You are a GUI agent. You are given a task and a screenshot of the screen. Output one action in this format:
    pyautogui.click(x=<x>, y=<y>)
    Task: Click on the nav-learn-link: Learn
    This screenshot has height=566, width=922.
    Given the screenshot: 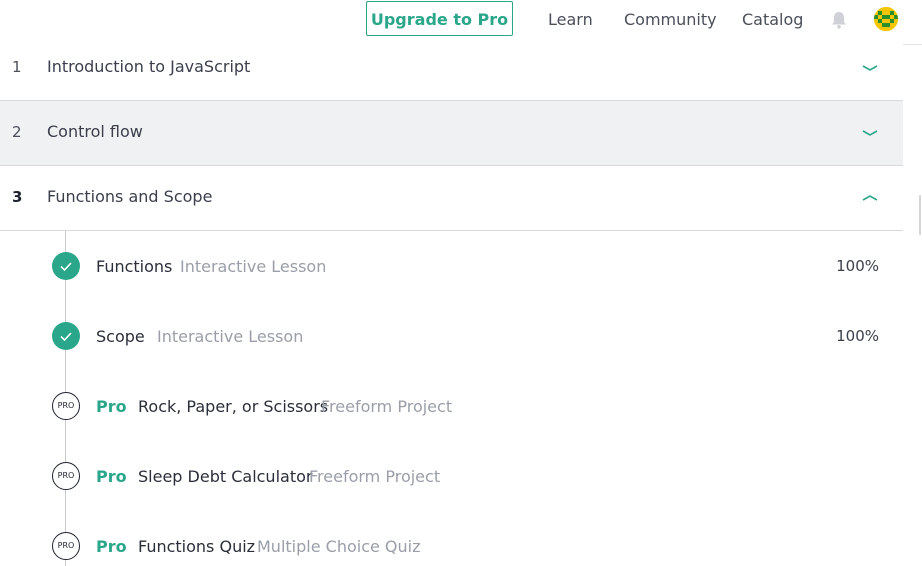 What is the action you would take?
    pyautogui.click(x=570, y=19)
    